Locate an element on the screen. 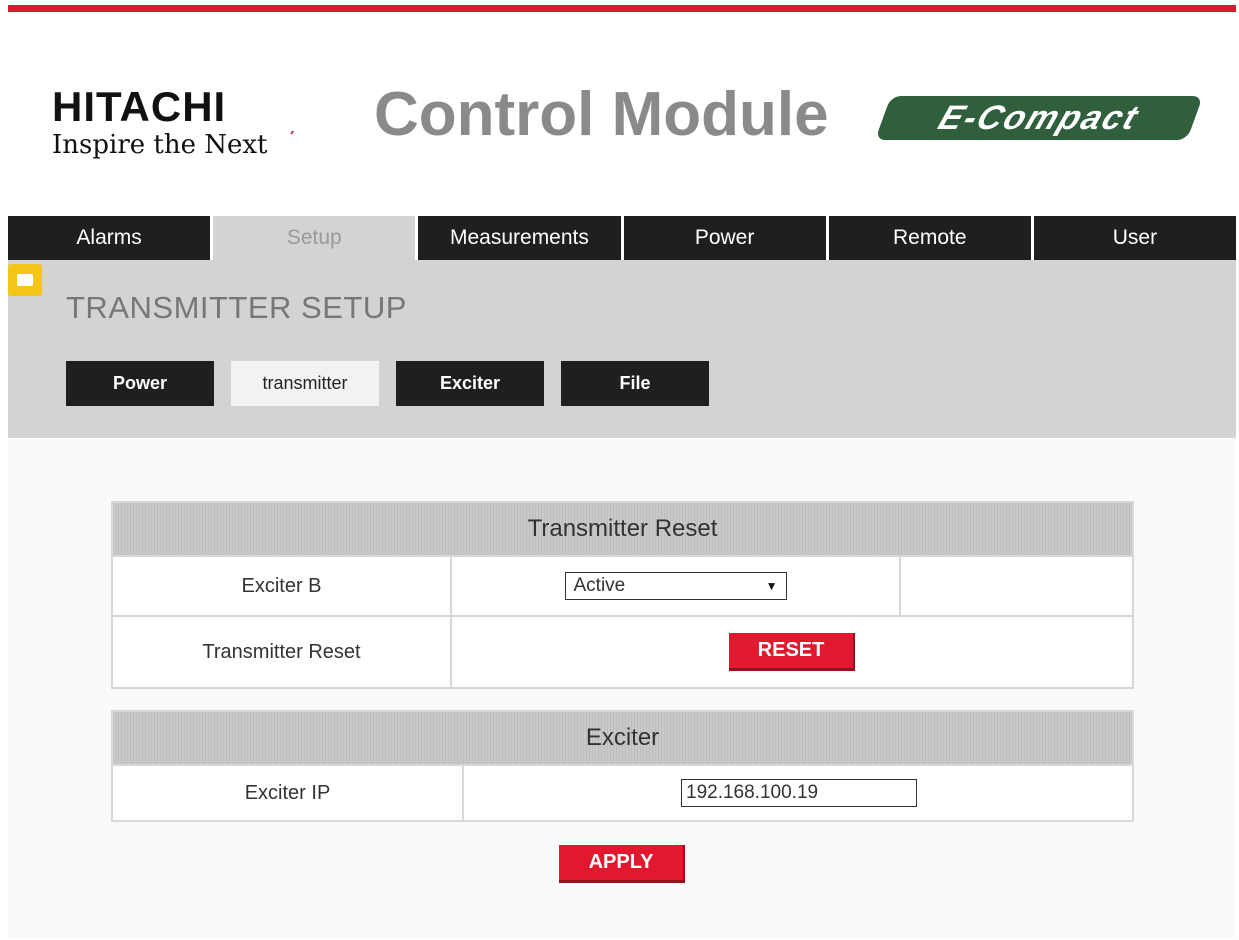 Image resolution: width=1239 pixels, height=940 pixels. note-bubble-shape is located at coordinates (25, 280).